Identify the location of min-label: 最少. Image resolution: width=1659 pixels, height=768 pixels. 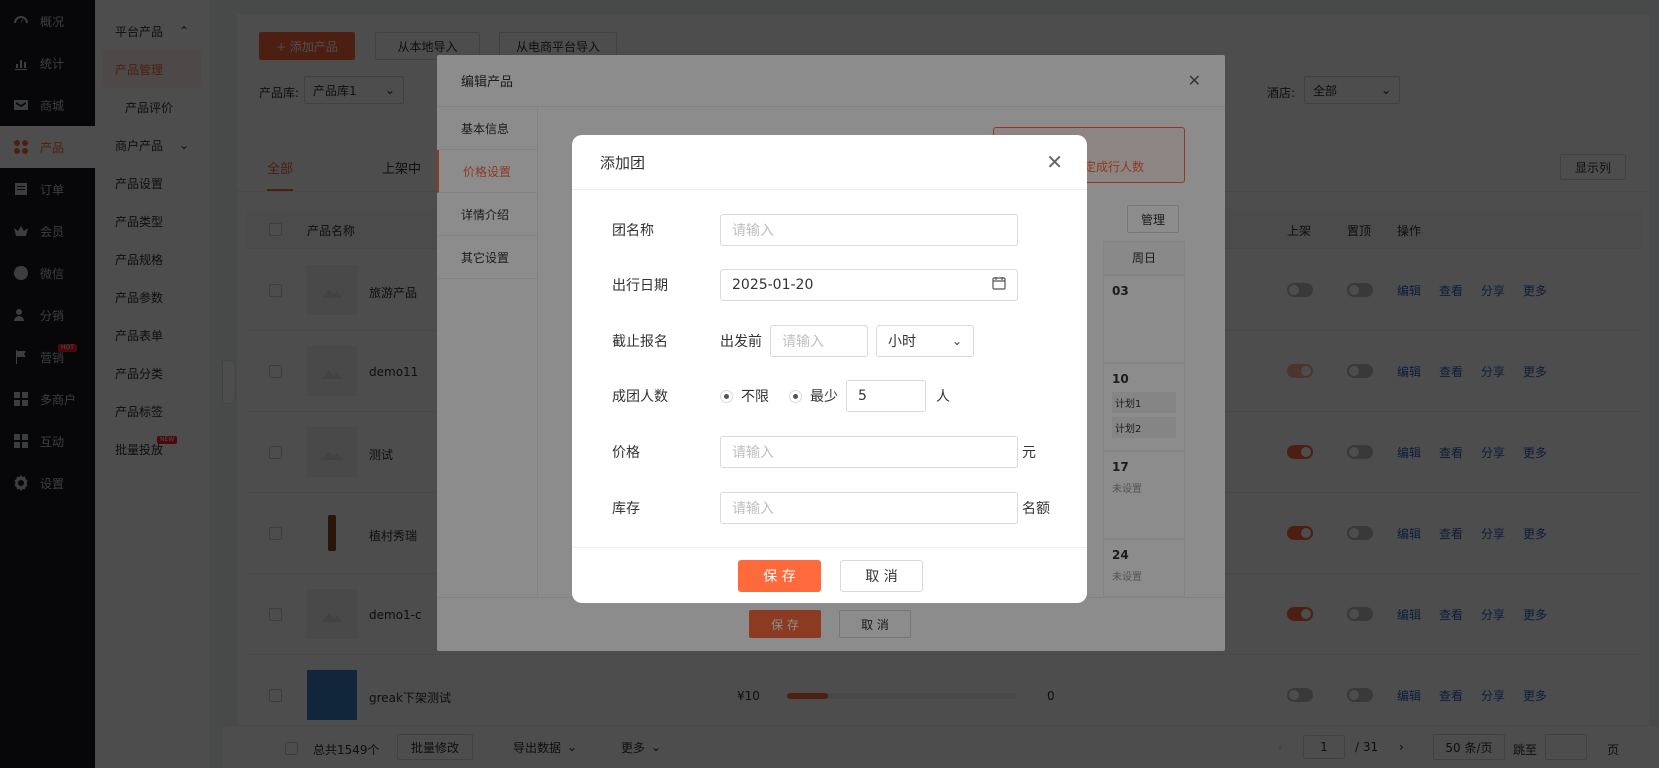
(824, 396).